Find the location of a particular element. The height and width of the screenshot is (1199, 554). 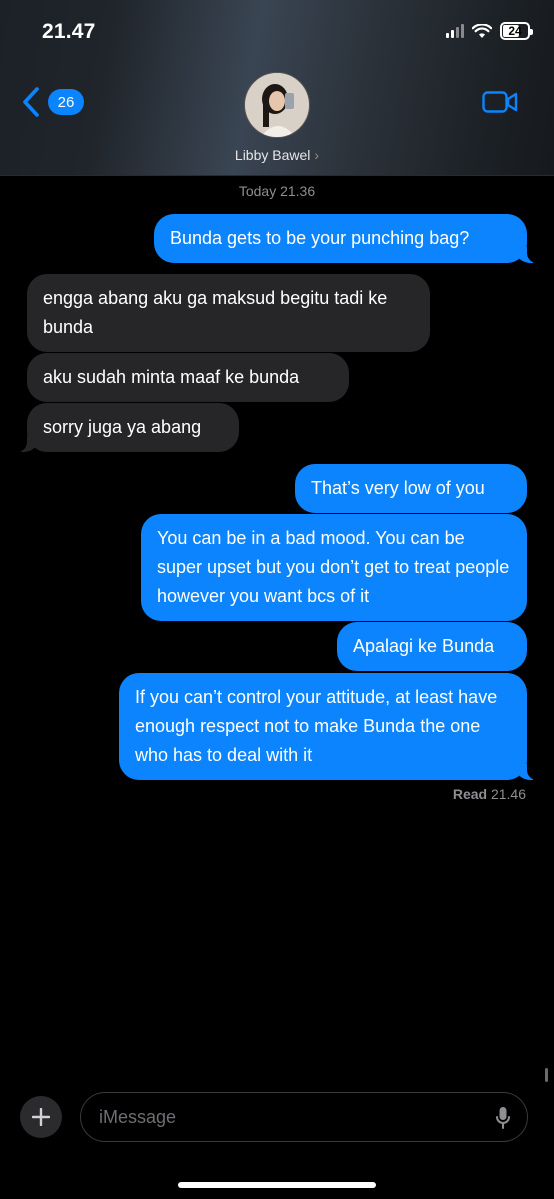

message-input: iMessage is located at coordinates (304, 1117).